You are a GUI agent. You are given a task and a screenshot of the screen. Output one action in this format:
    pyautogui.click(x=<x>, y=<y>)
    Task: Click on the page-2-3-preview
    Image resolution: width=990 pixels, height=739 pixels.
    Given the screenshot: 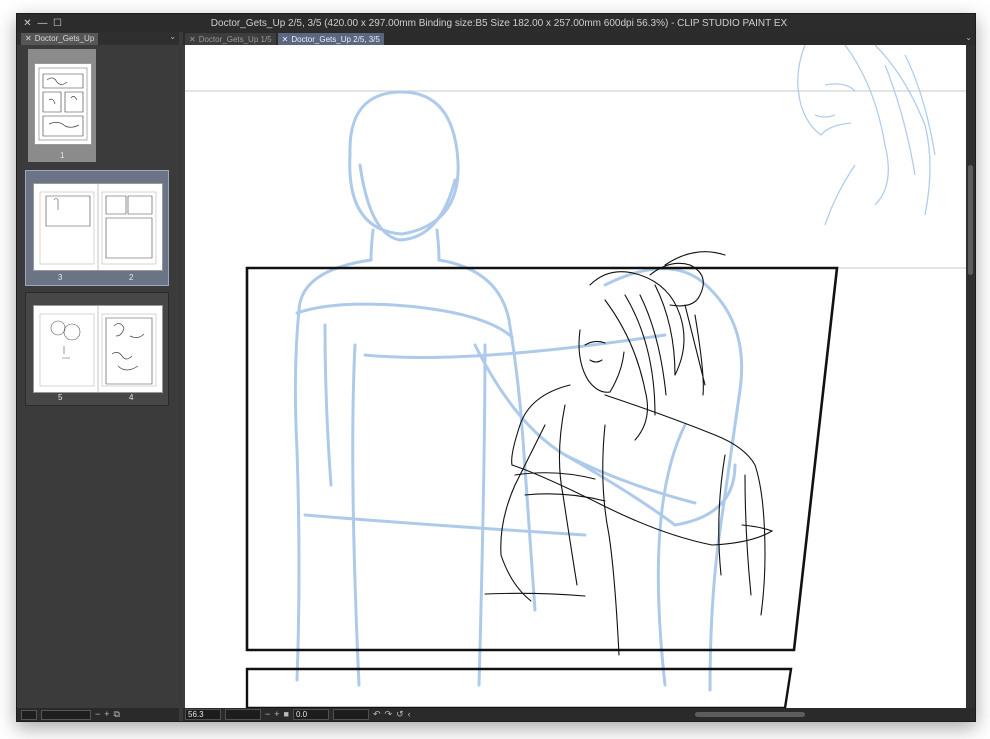 What is the action you would take?
    pyautogui.click(x=98, y=227)
    